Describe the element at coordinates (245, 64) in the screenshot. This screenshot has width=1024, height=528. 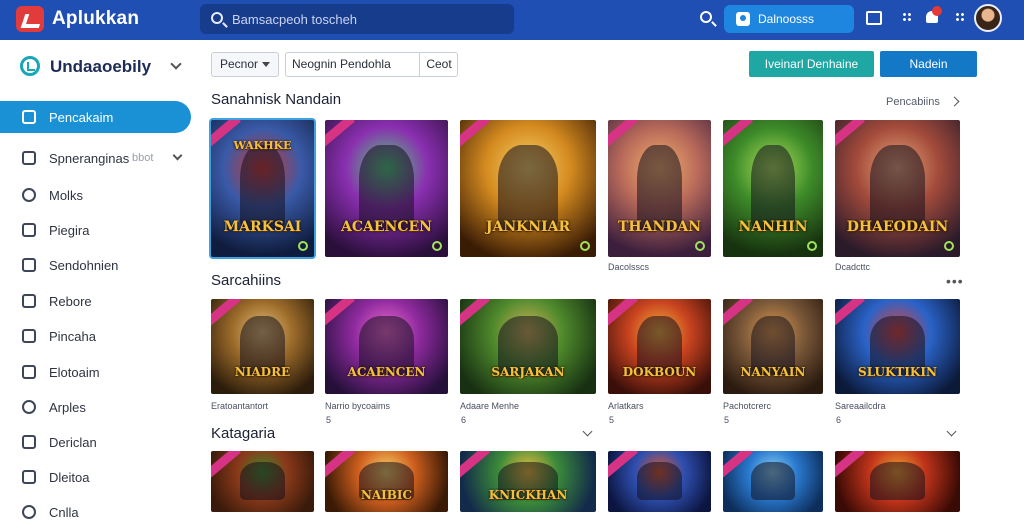
I see `filter-select: Pecnor` at that location.